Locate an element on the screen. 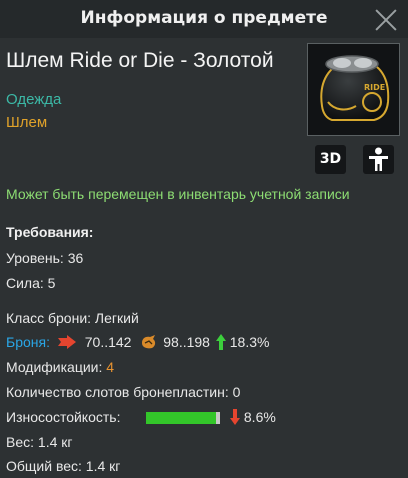 Image resolution: width=408 pixels, height=478 pixels. durability-change-value: 8.6% is located at coordinates (259, 417).